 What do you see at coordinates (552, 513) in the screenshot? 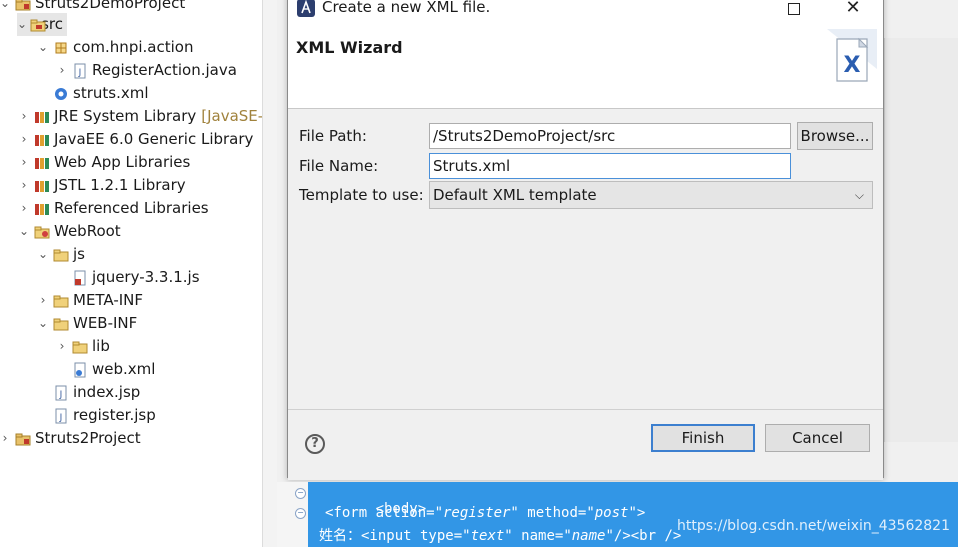
I see `code-token: method=` at bounding box center [552, 513].